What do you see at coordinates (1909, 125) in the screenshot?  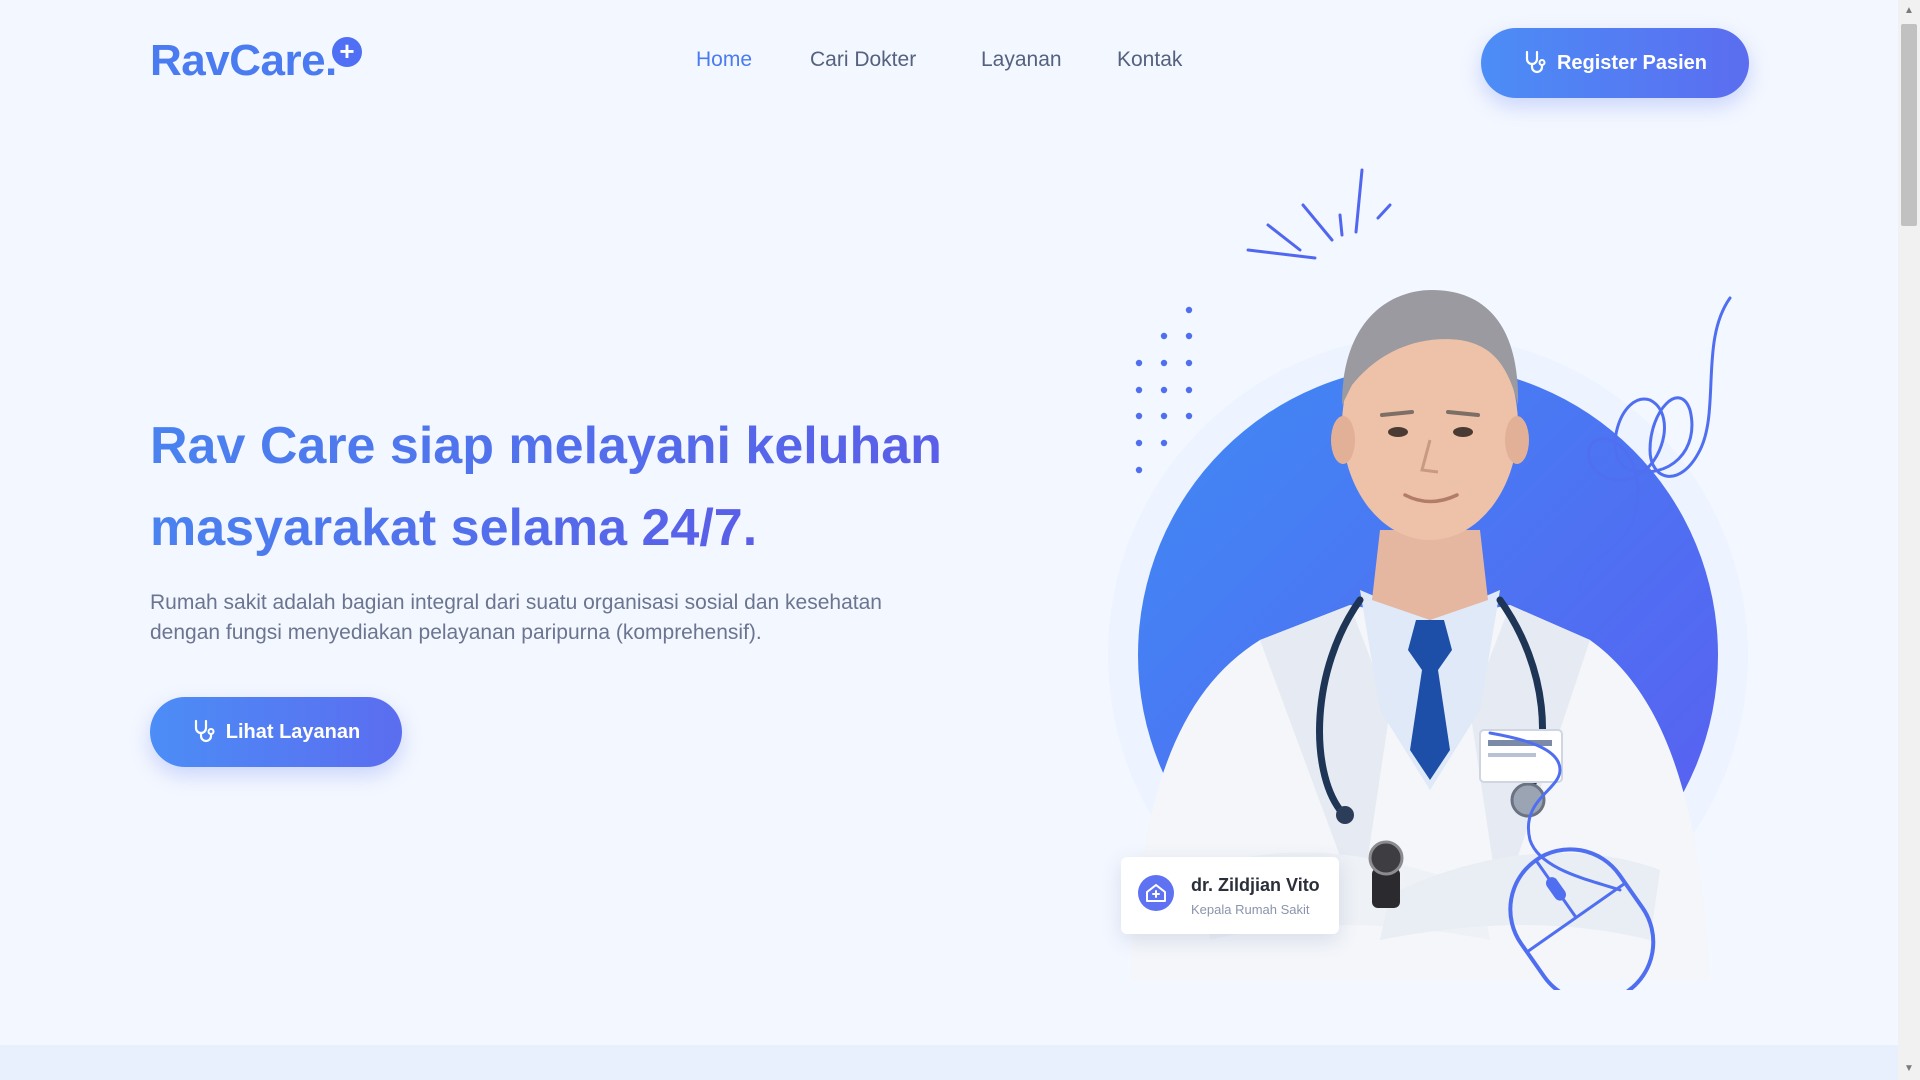 I see `scrollbar-thumb` at bounding box center [1909, 125].